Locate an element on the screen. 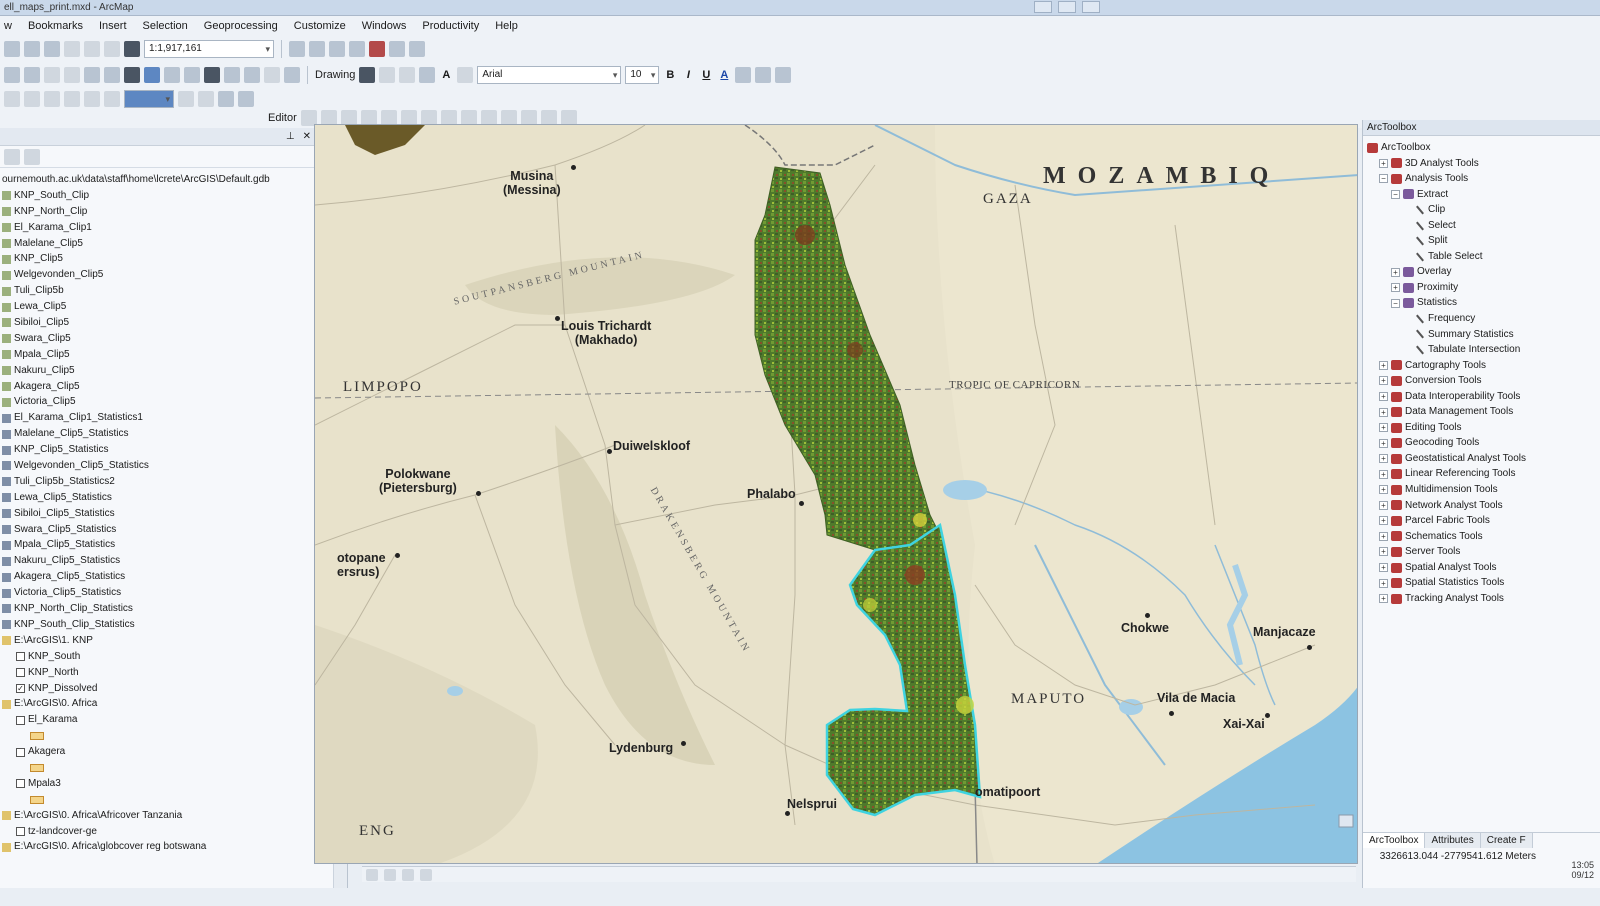  html-popup-icon is located at coordinates (172, 75).